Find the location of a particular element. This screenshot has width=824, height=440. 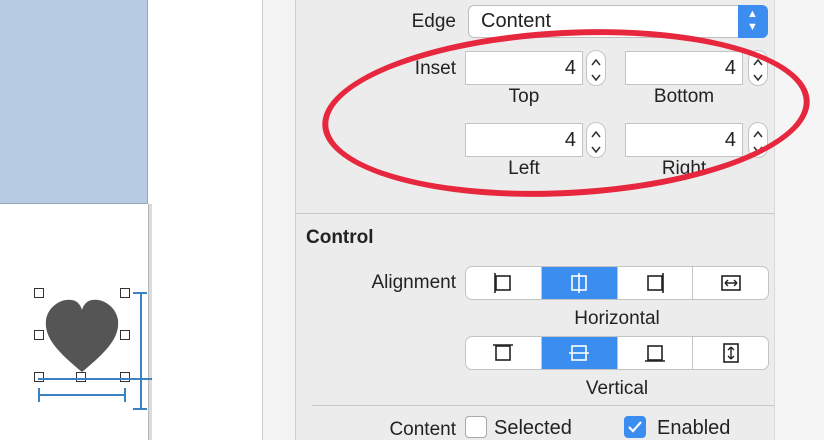

align-bottom-button is located at coordinates (656, 353).